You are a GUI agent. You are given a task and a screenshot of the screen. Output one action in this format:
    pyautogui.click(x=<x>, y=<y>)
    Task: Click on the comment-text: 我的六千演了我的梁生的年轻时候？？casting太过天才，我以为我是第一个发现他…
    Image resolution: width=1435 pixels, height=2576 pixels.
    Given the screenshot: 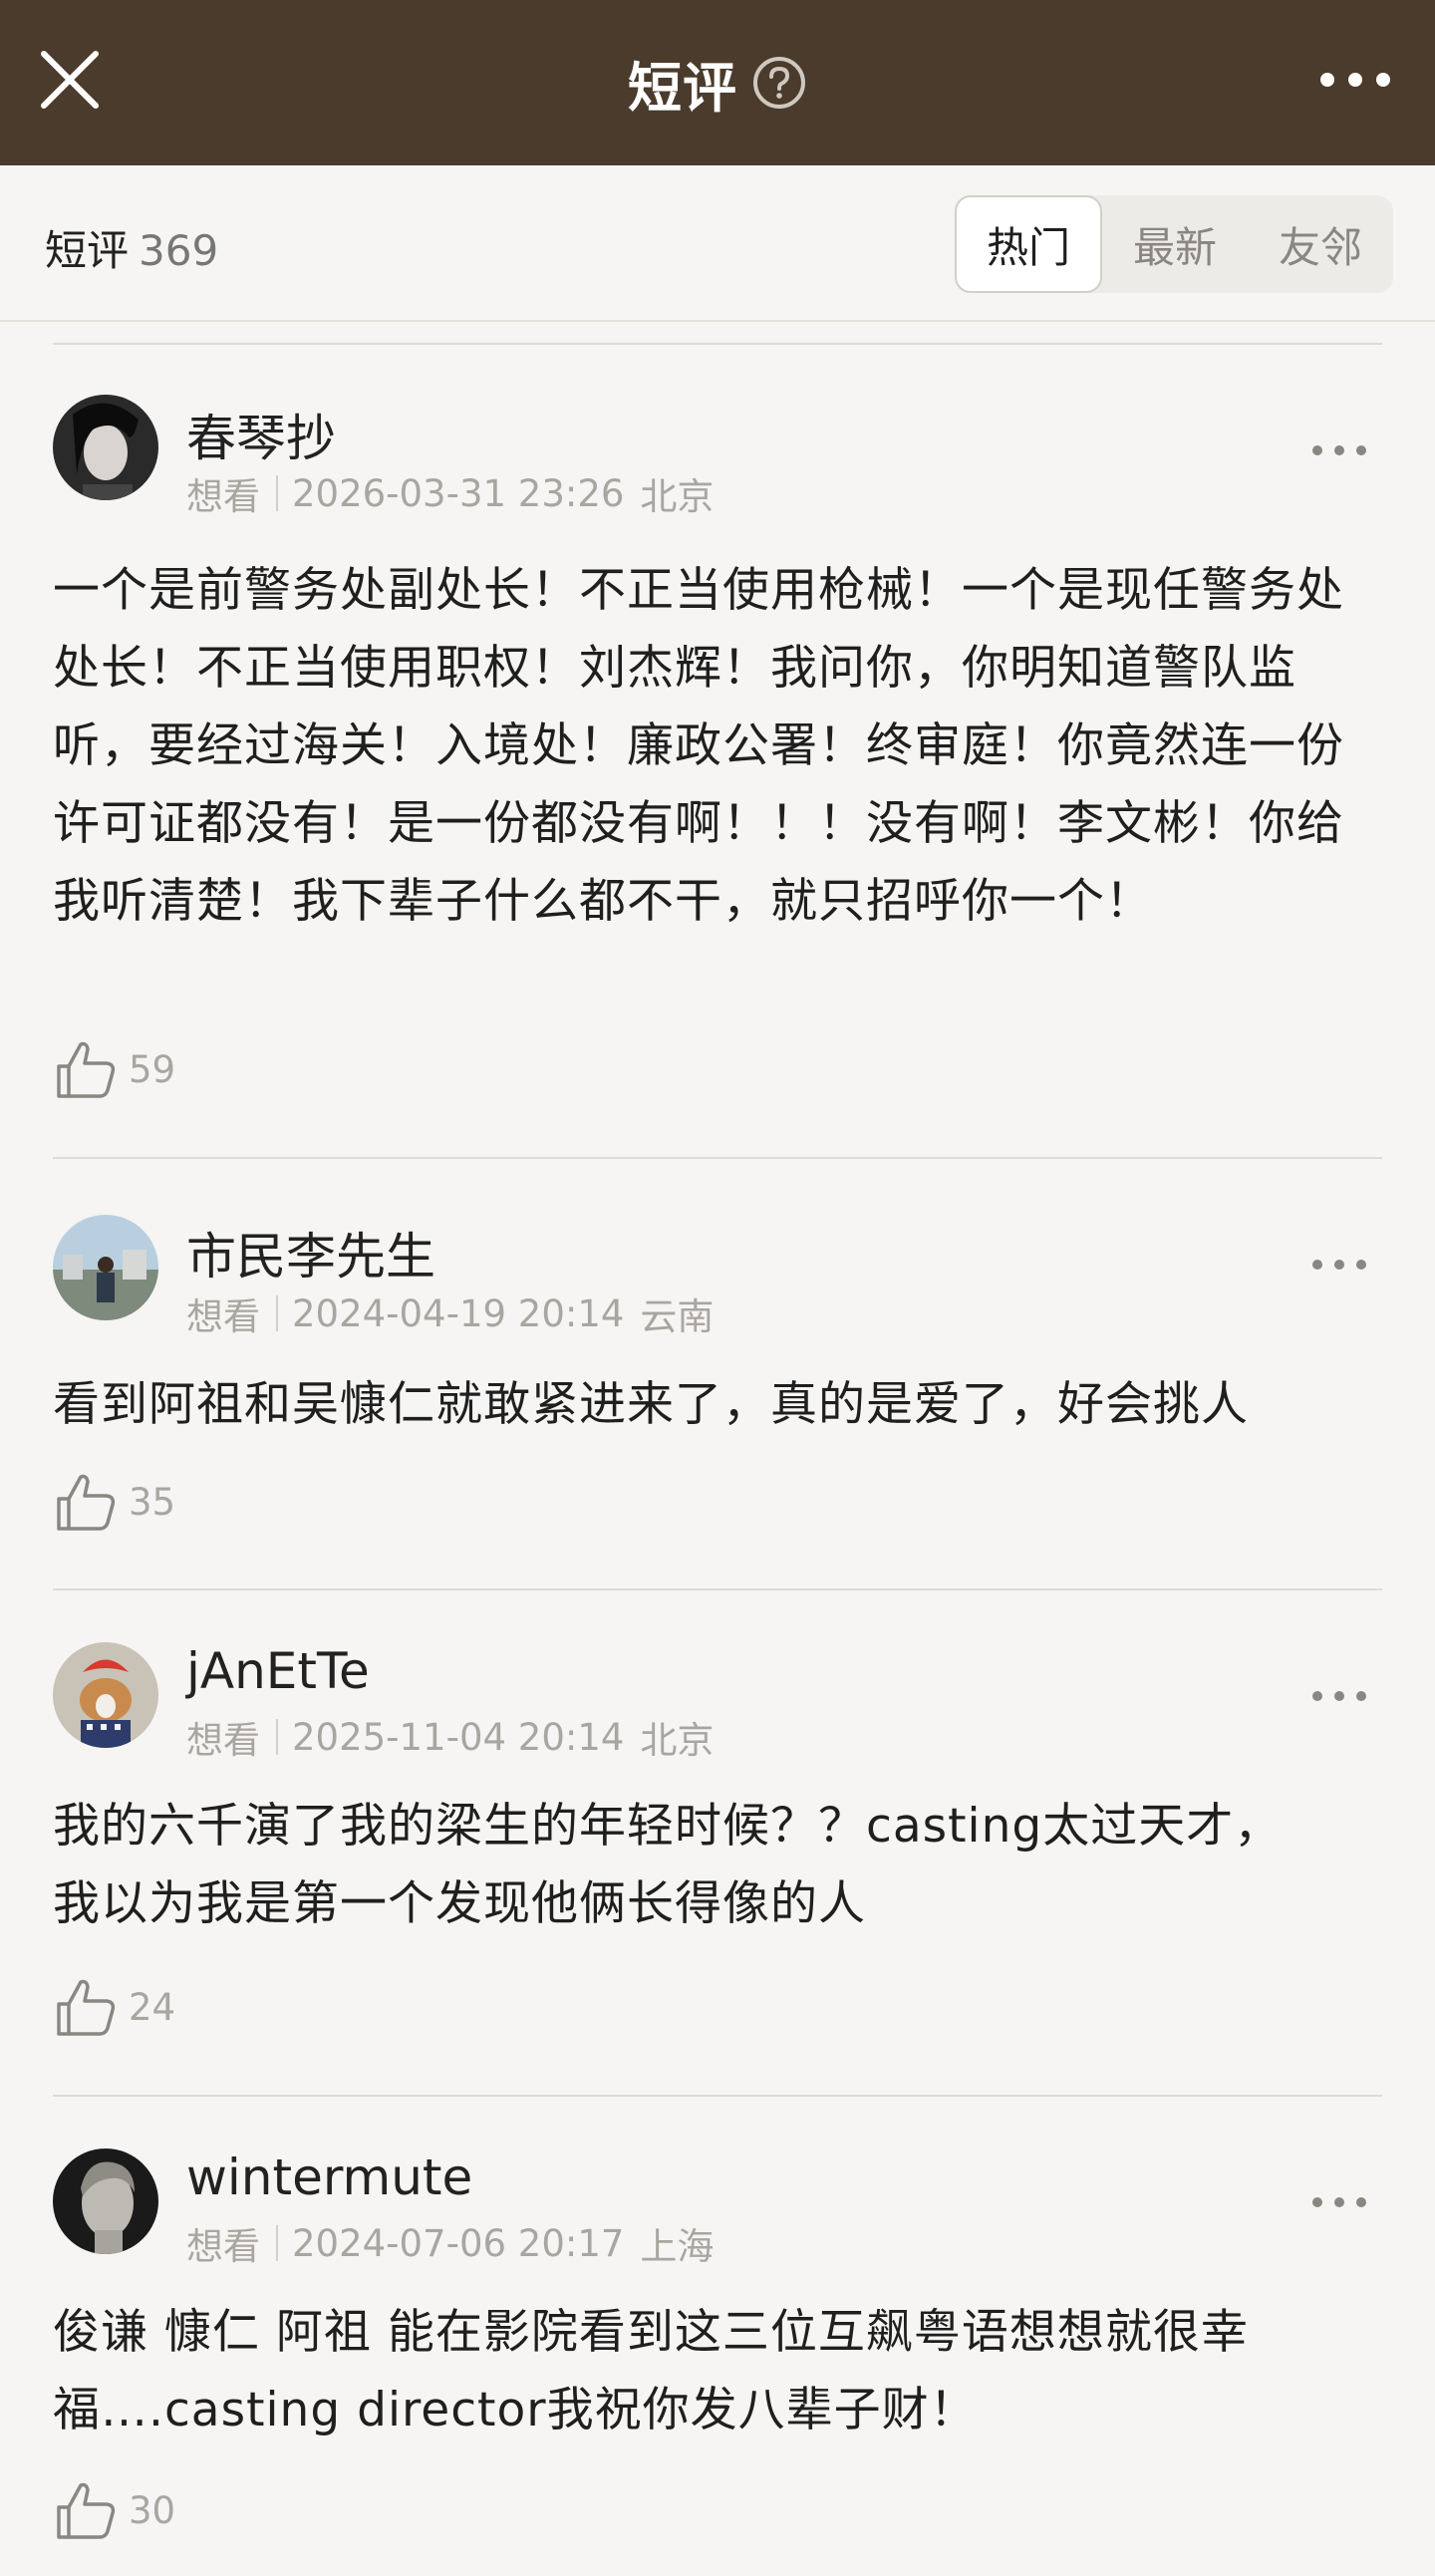 What is the action you would take?
    pyautogui.click(x=668, y=1865)
    